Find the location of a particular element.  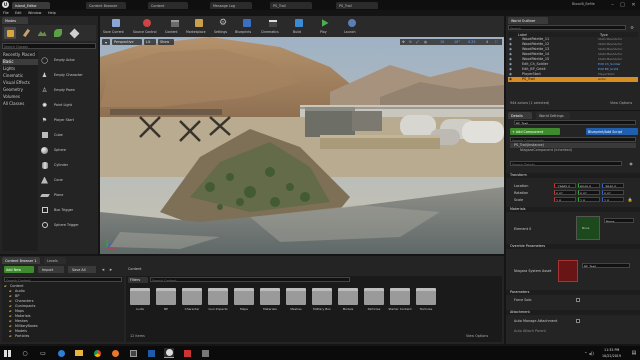

scale-z: 1.0 is located at coordinates (613, 199).